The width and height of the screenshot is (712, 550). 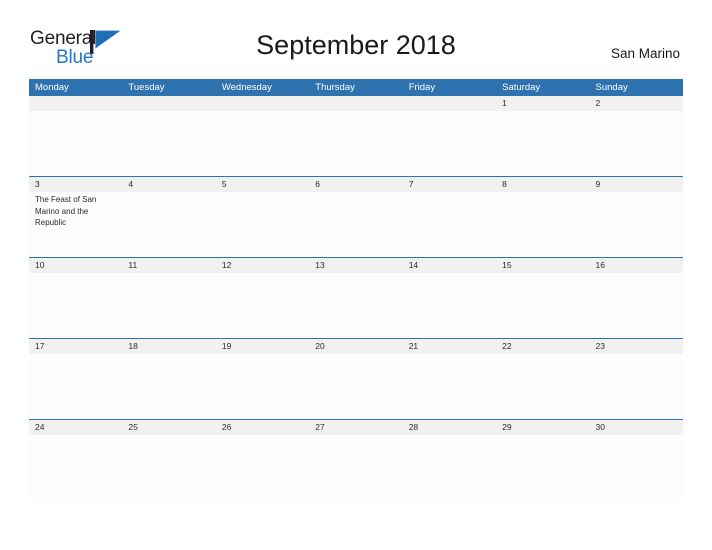 What do you see at coordinates (422, 87) in the screenshot?
I see `weekday-header-friday: Friday` at bounding box center [422, 87].